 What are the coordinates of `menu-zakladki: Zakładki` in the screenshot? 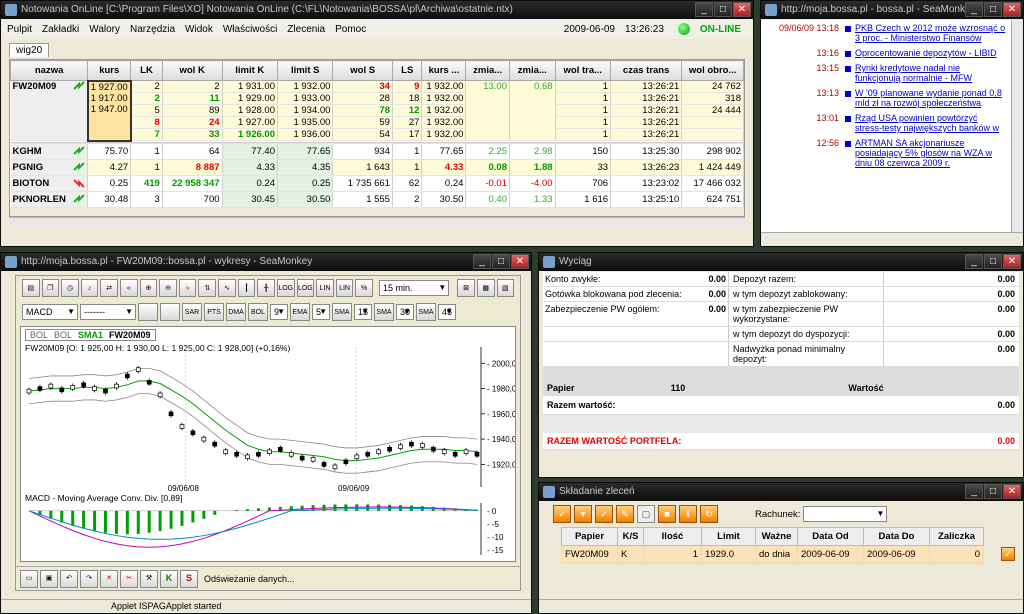 It's located at (60, 29).